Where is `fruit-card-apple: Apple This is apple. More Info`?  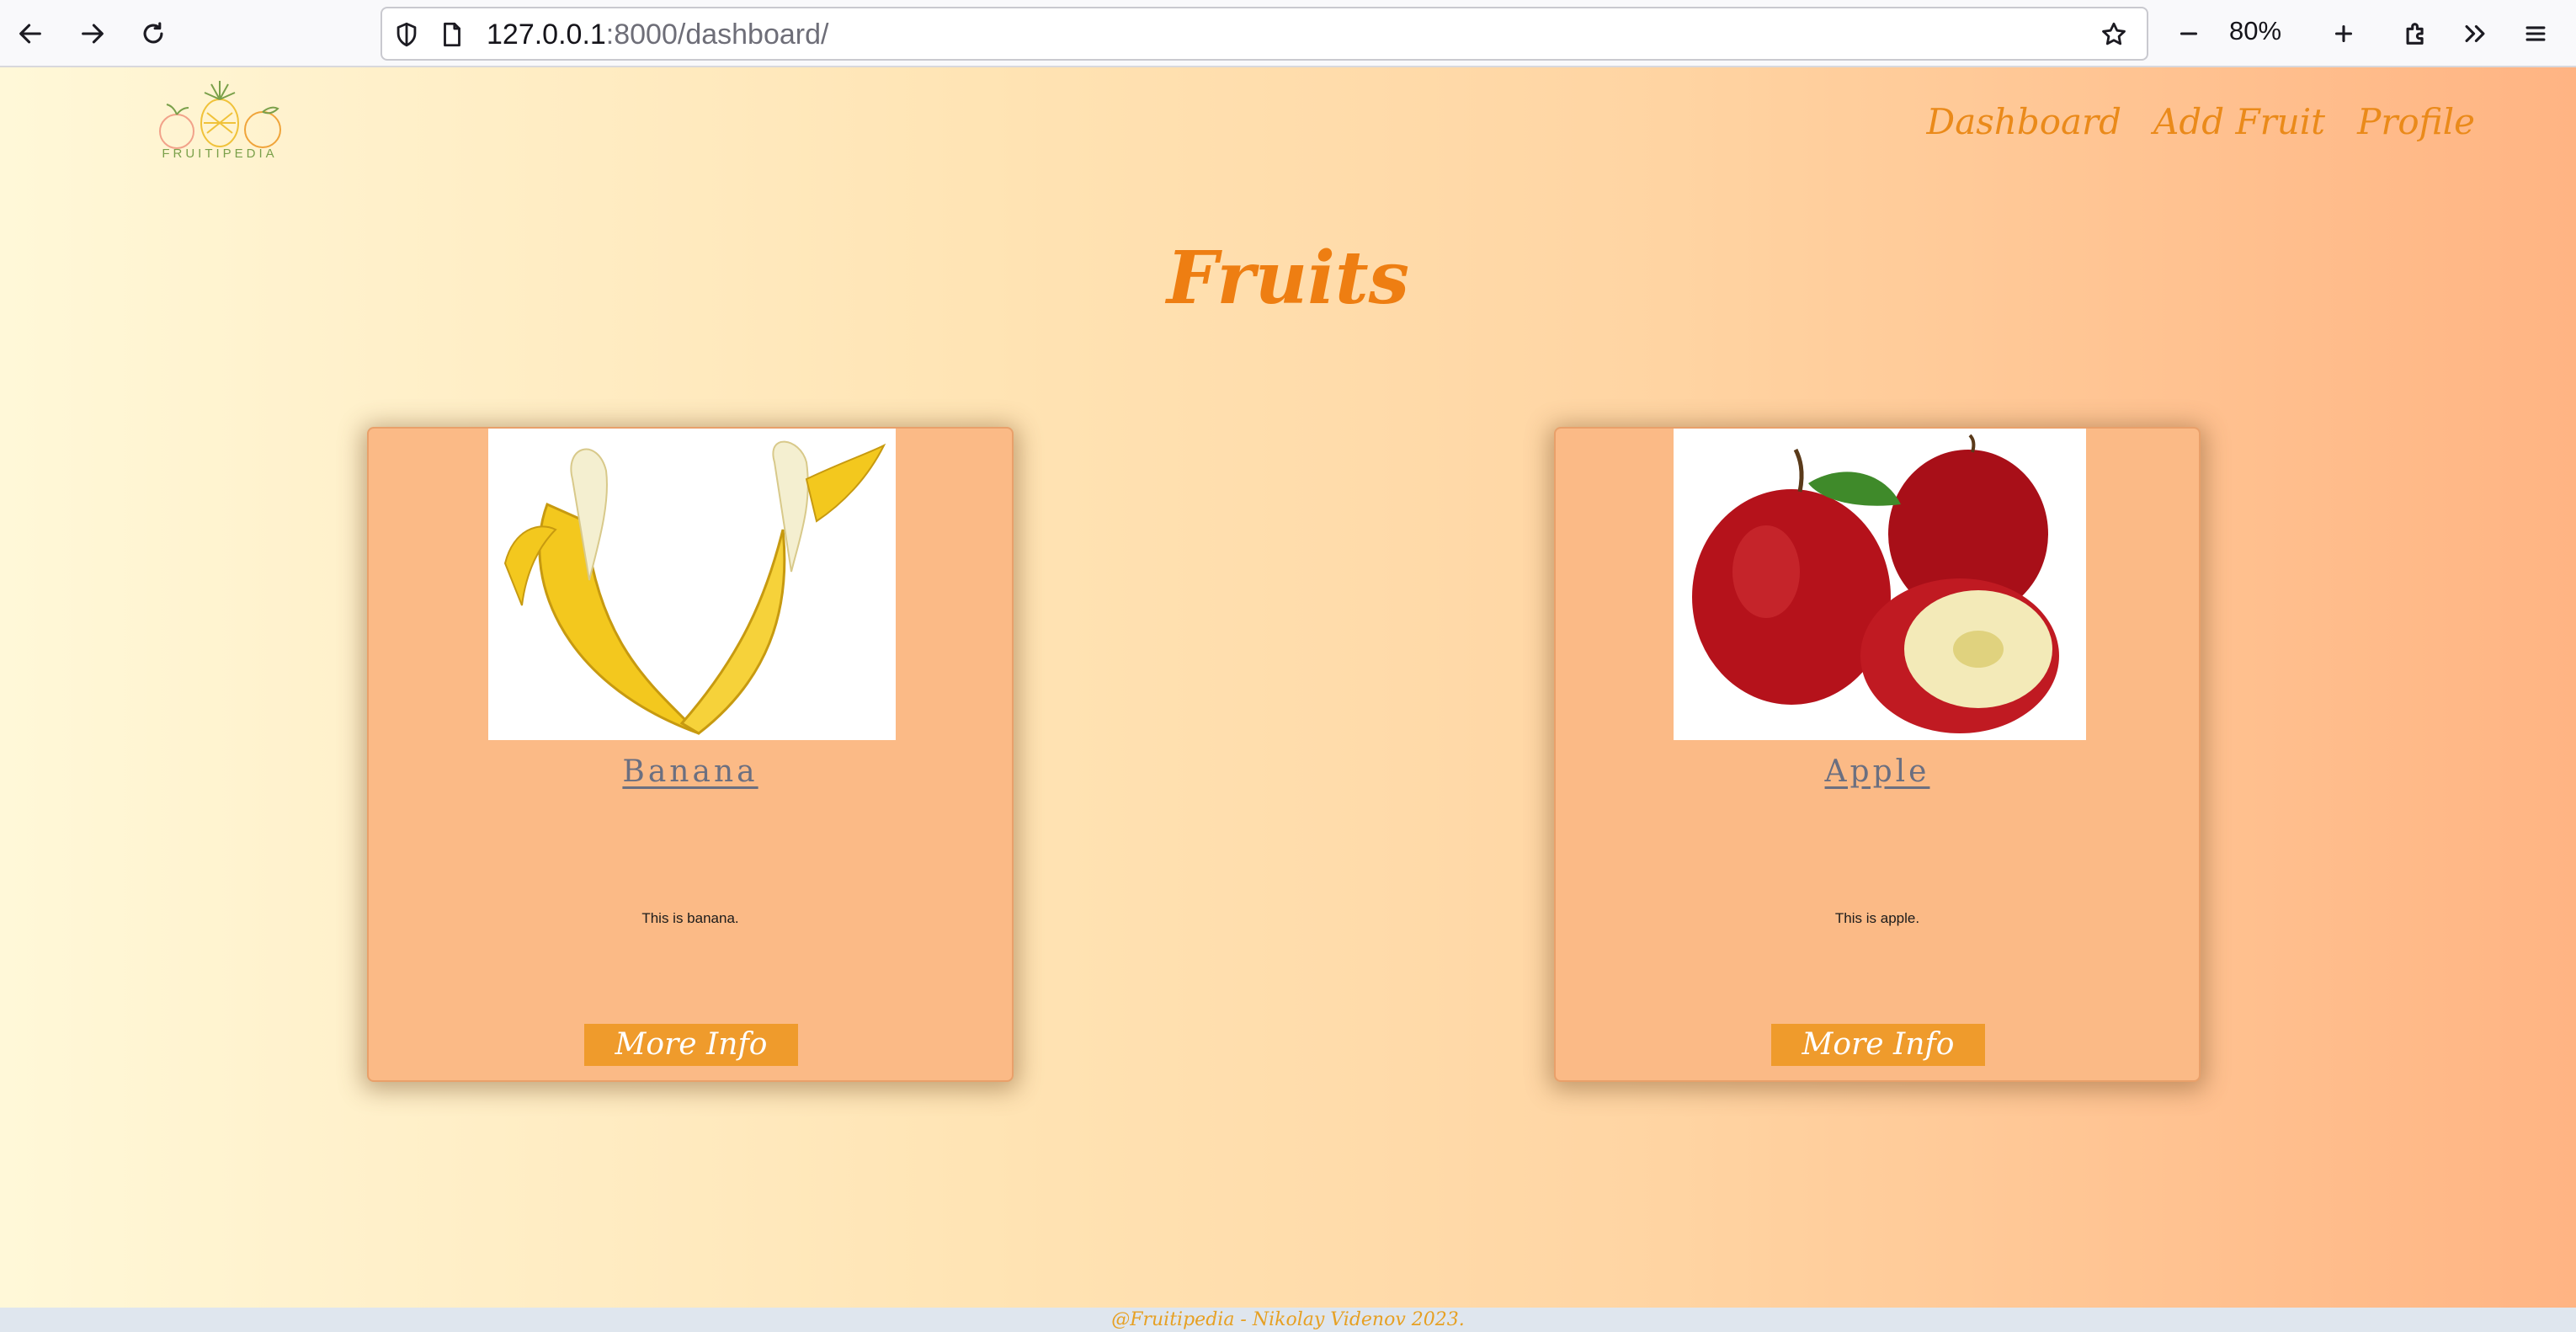 fruit-card-apple: Apple This is apple. More Info is located at coordinates (1878, 754).